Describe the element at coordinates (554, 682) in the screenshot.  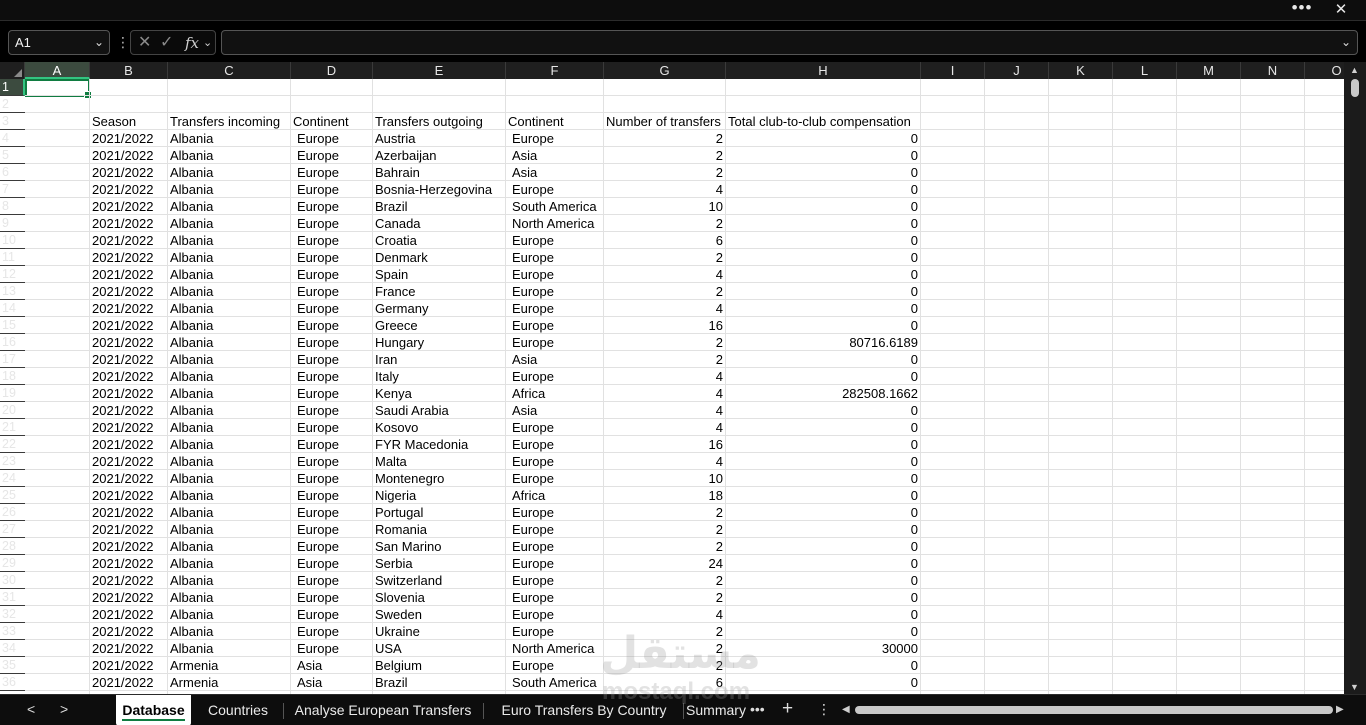
I see `table-cell: South America` at that location.